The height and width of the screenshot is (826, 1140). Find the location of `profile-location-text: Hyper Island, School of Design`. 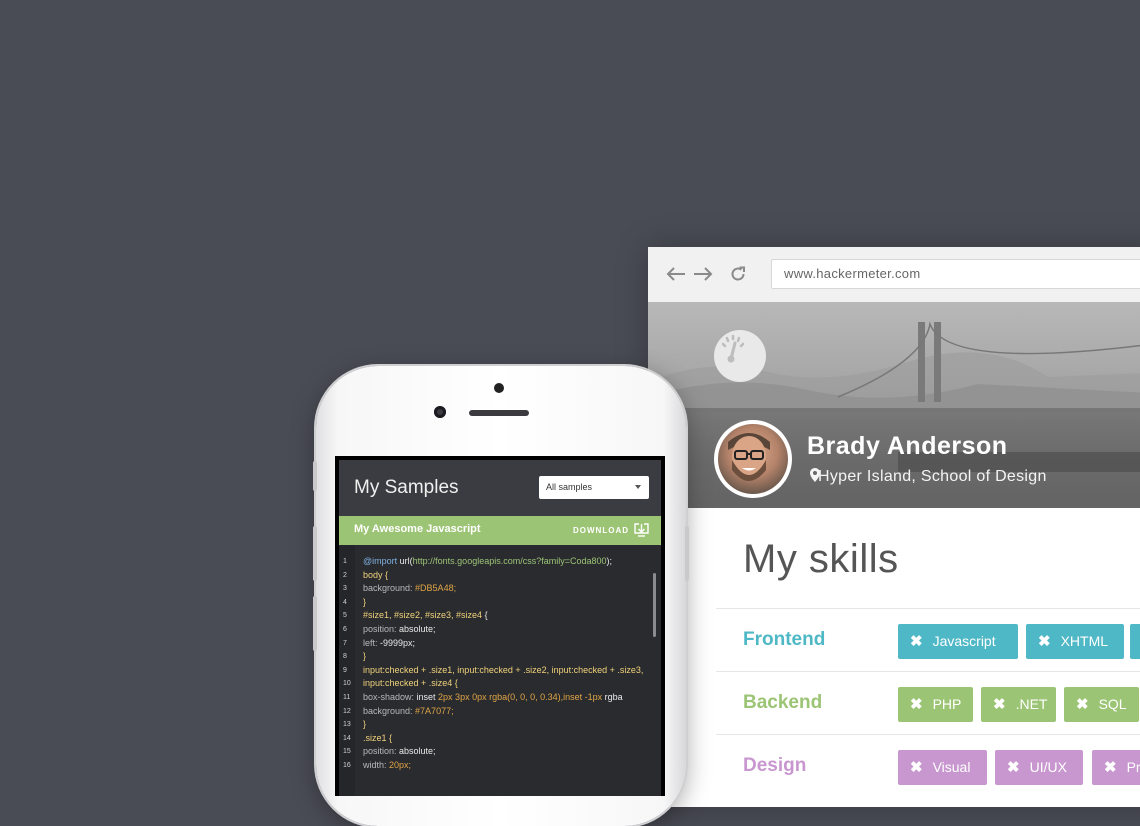

profile-location-text: Hyper Island, School of Design is located at coordinates (932, 476).